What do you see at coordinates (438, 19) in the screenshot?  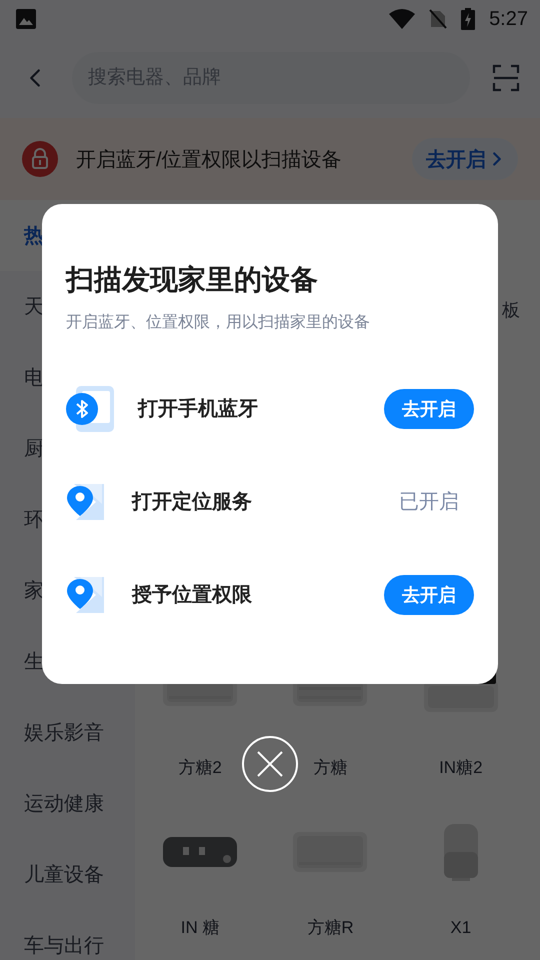 I see `no-sim-icon` at bounding box center [438, 19].